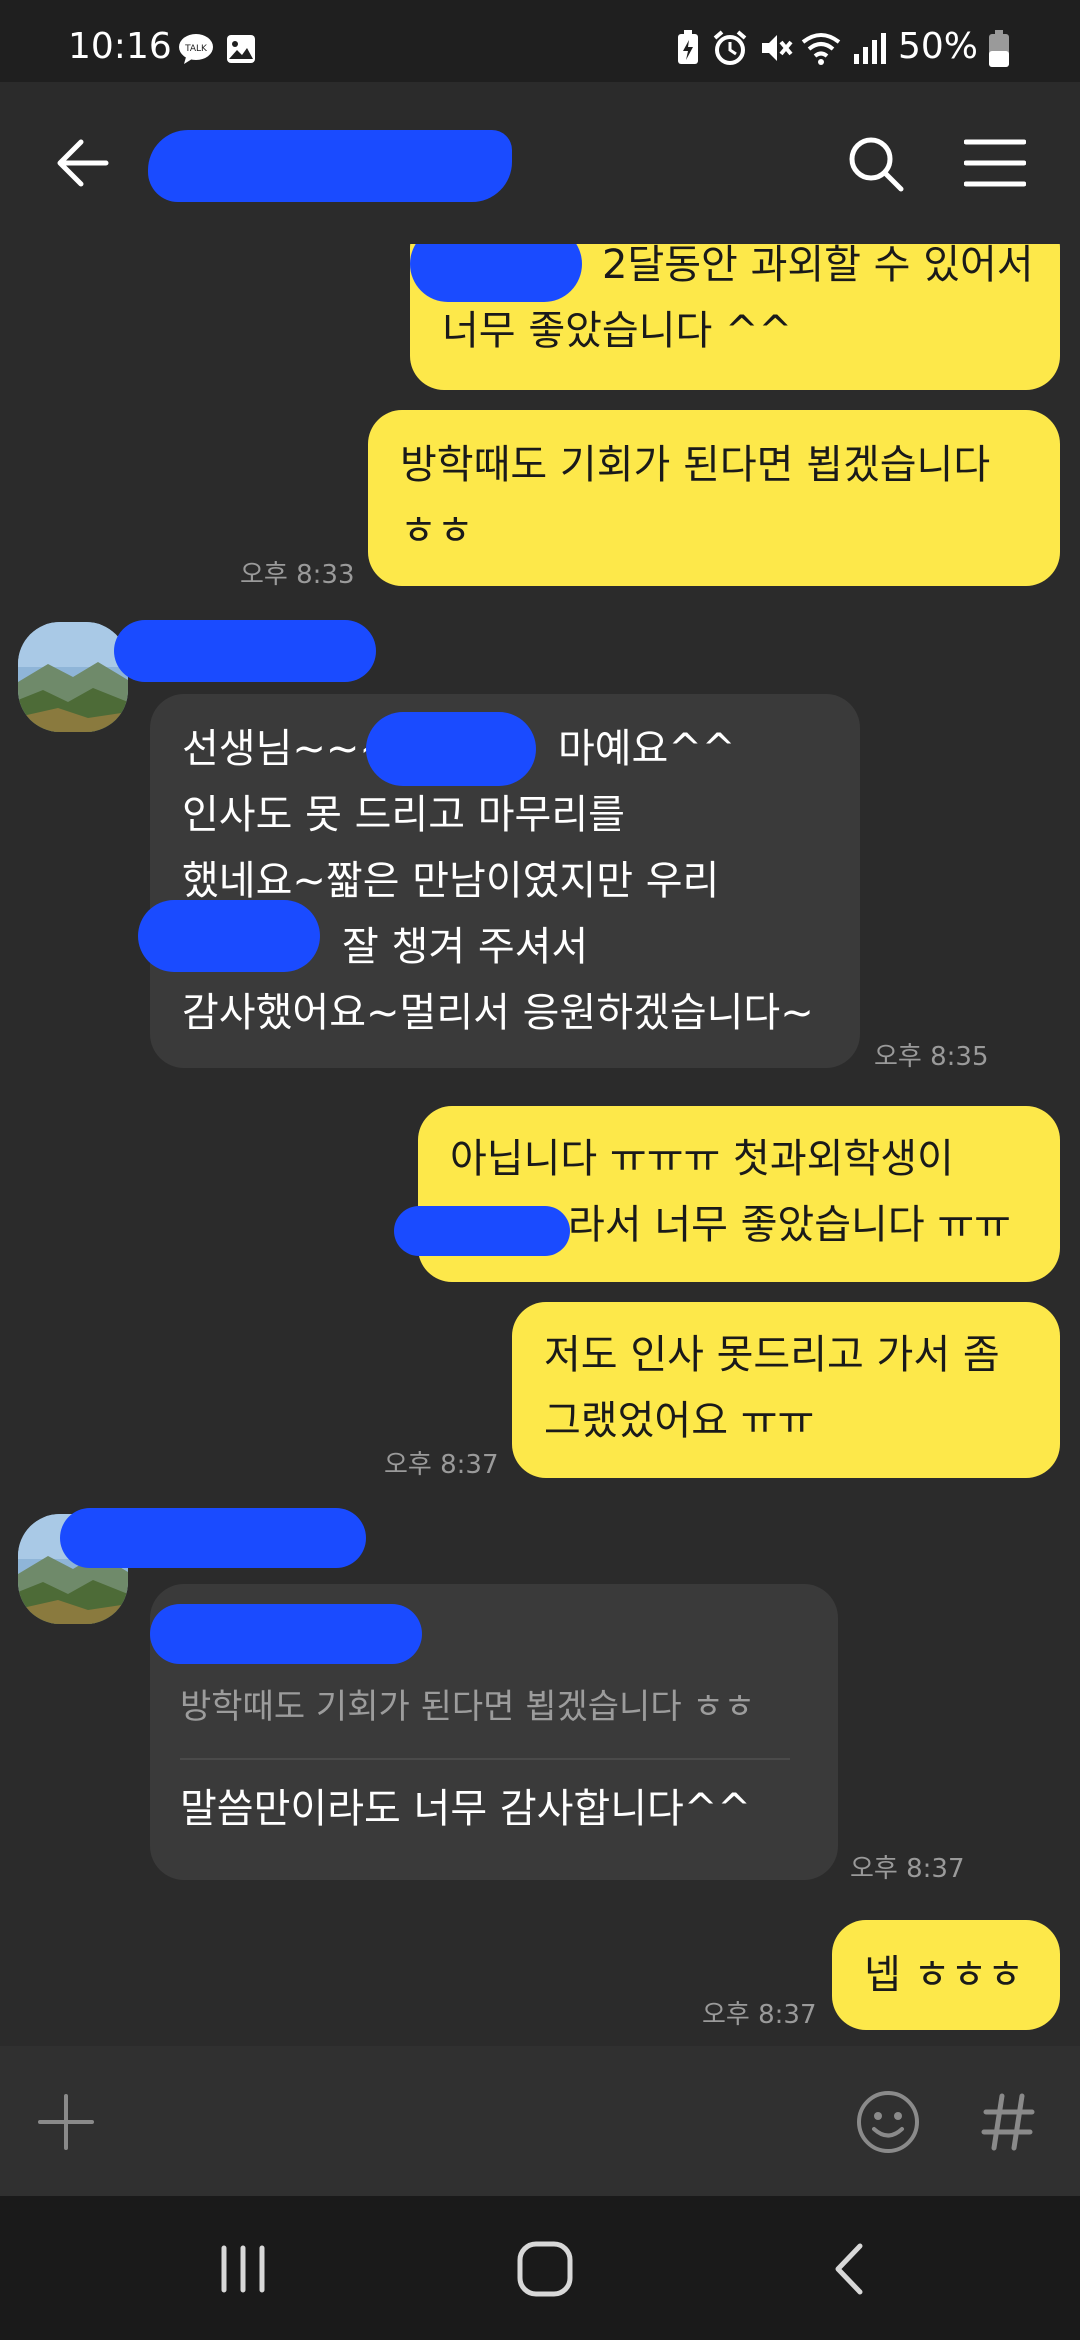 The height and width of the screenshot is (2340, 1080). What do you see at coordinates (330, 166) in the screenshot?
I see `chat-title-redaction` at bounding box center [330, 166].